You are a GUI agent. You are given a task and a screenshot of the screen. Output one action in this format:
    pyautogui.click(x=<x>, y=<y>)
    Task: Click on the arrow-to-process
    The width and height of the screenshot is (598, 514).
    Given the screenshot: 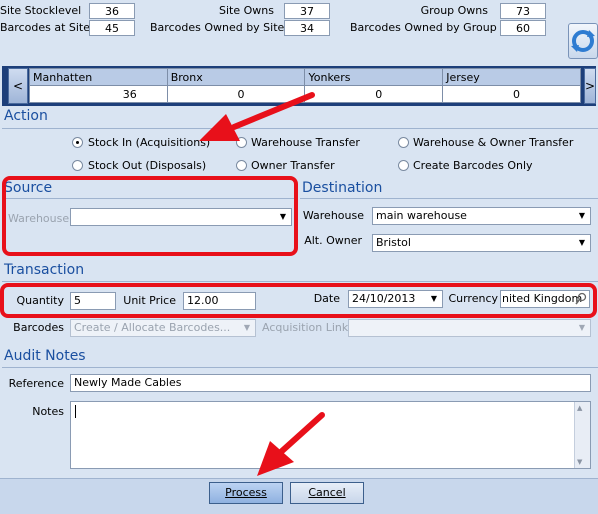 What is the action you would take?
    pyautogui.click(x=291, y=444)
    